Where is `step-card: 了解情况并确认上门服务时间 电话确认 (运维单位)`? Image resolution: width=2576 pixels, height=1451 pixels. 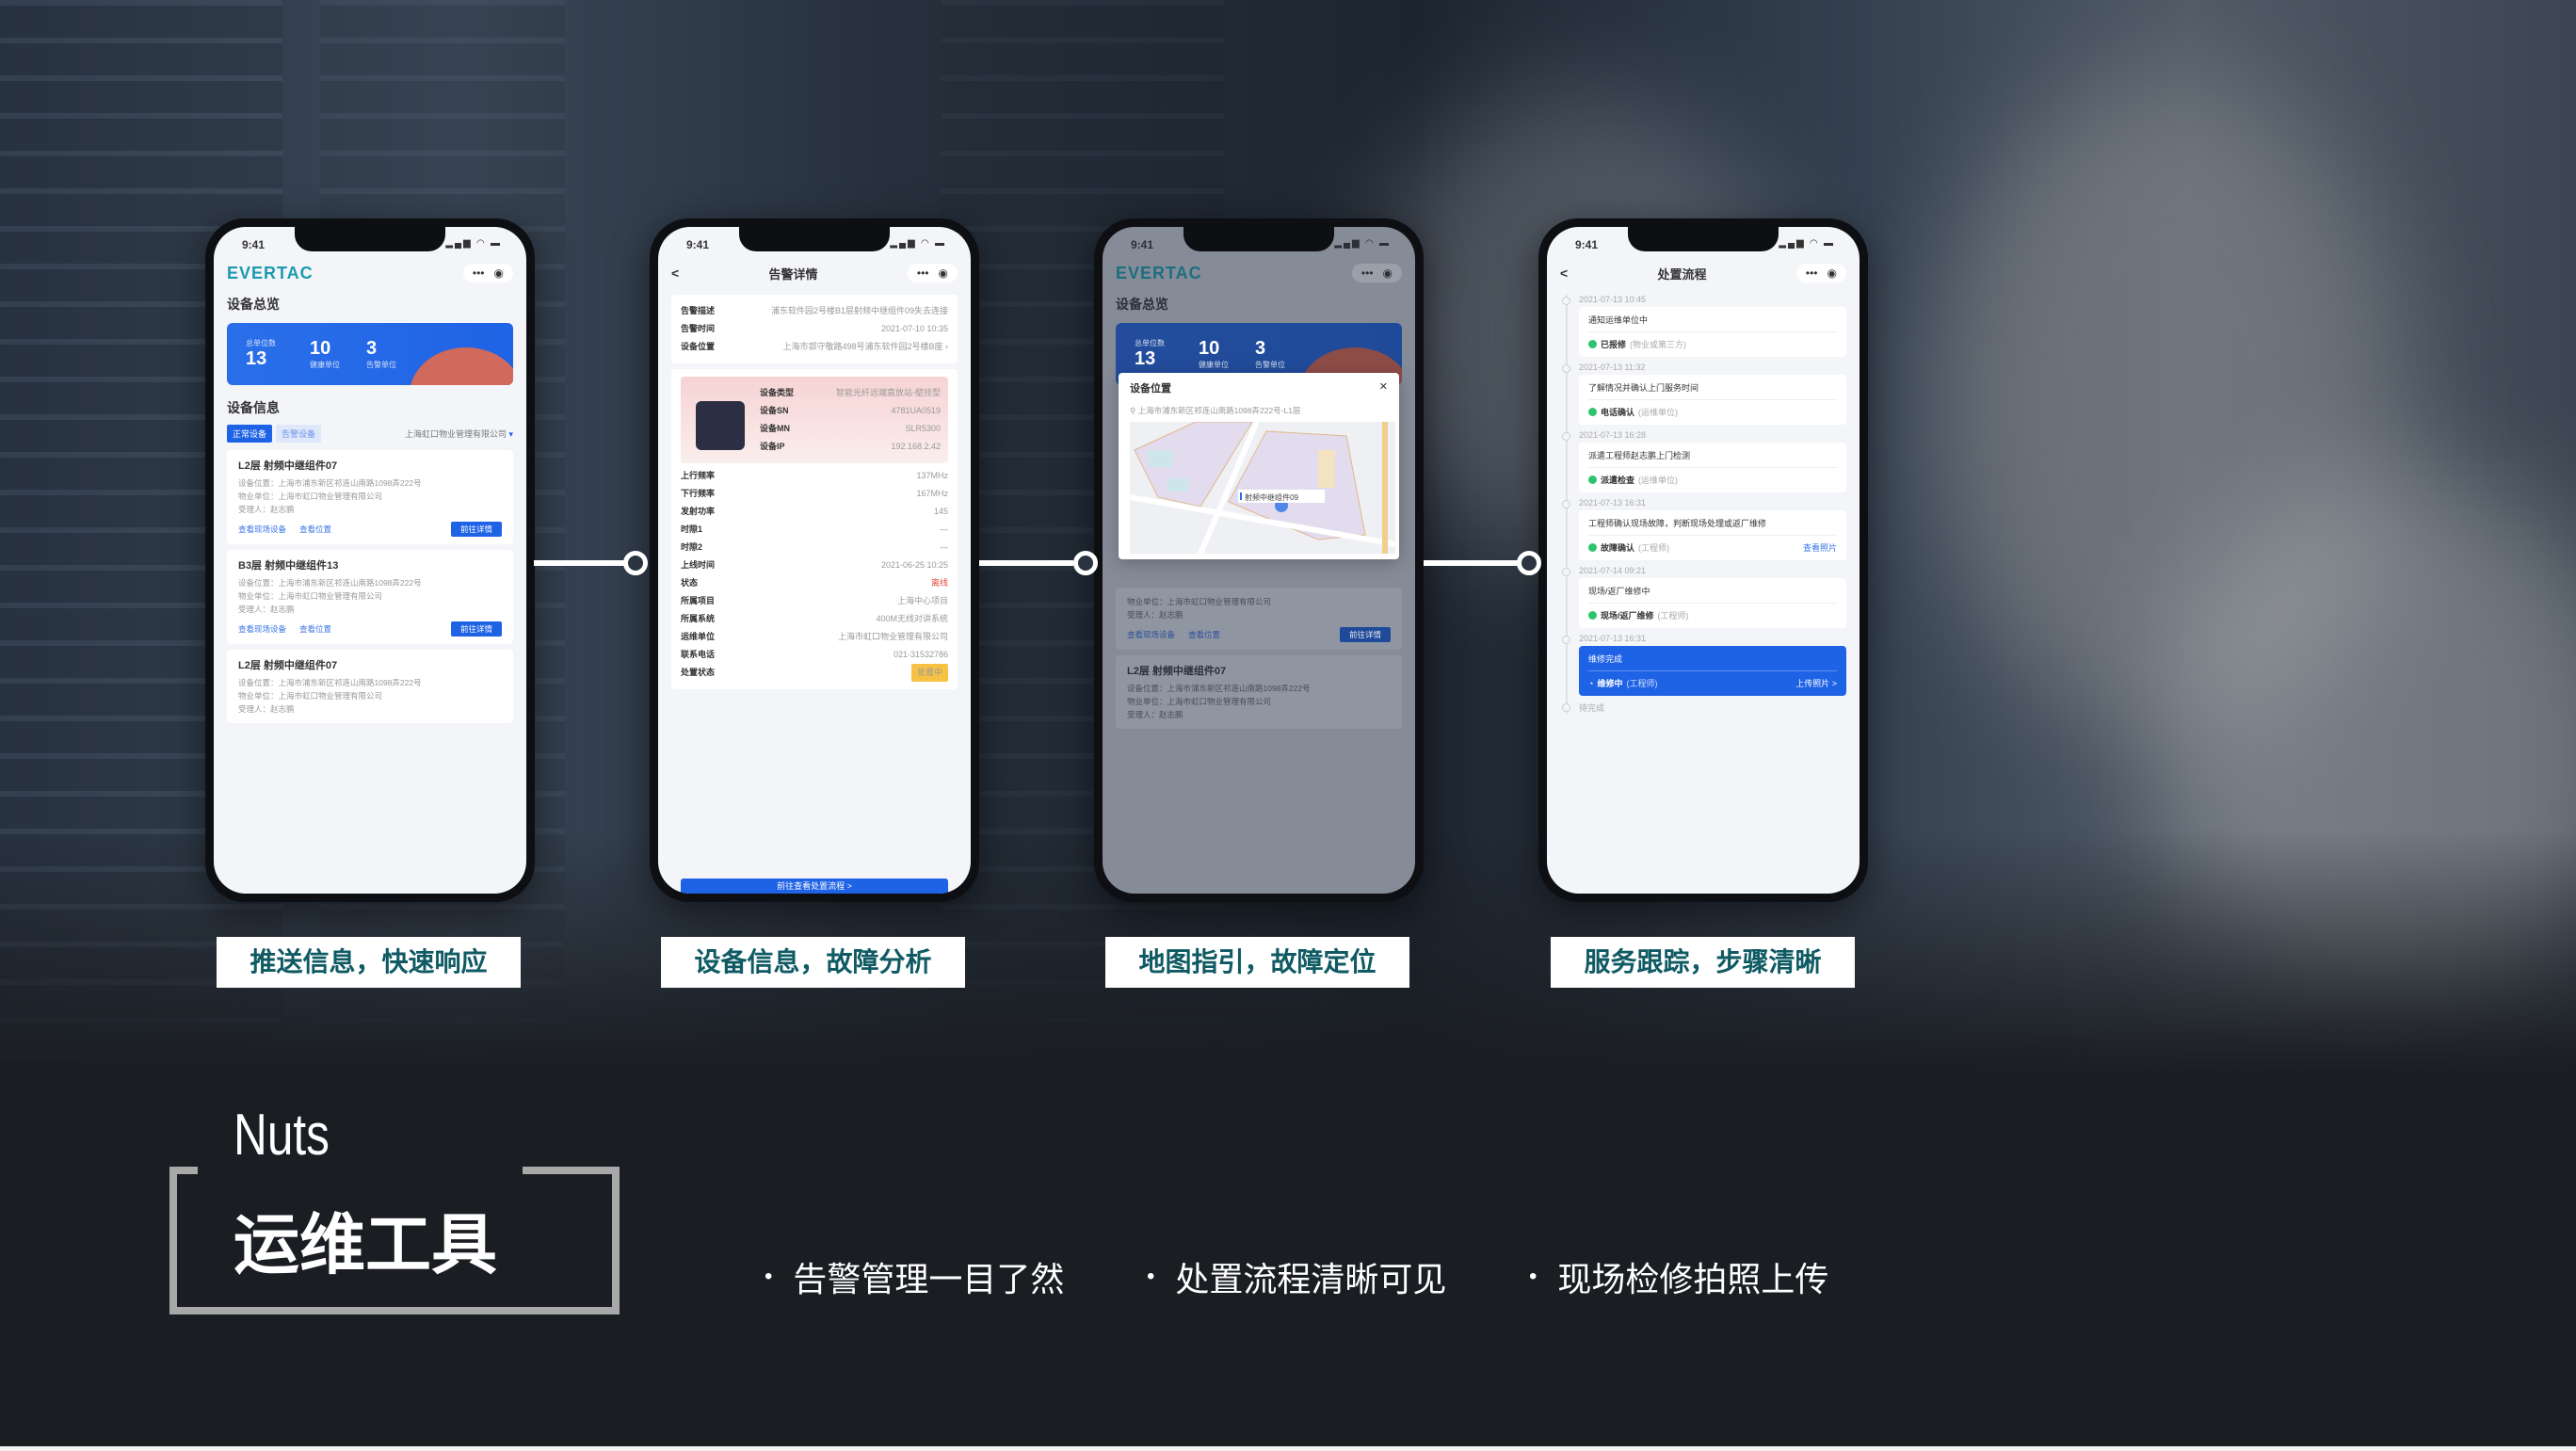
step-card: 了解情况并确认上门服务时间 电话确认 (运维单位) is located at coordinates (1712, 400).